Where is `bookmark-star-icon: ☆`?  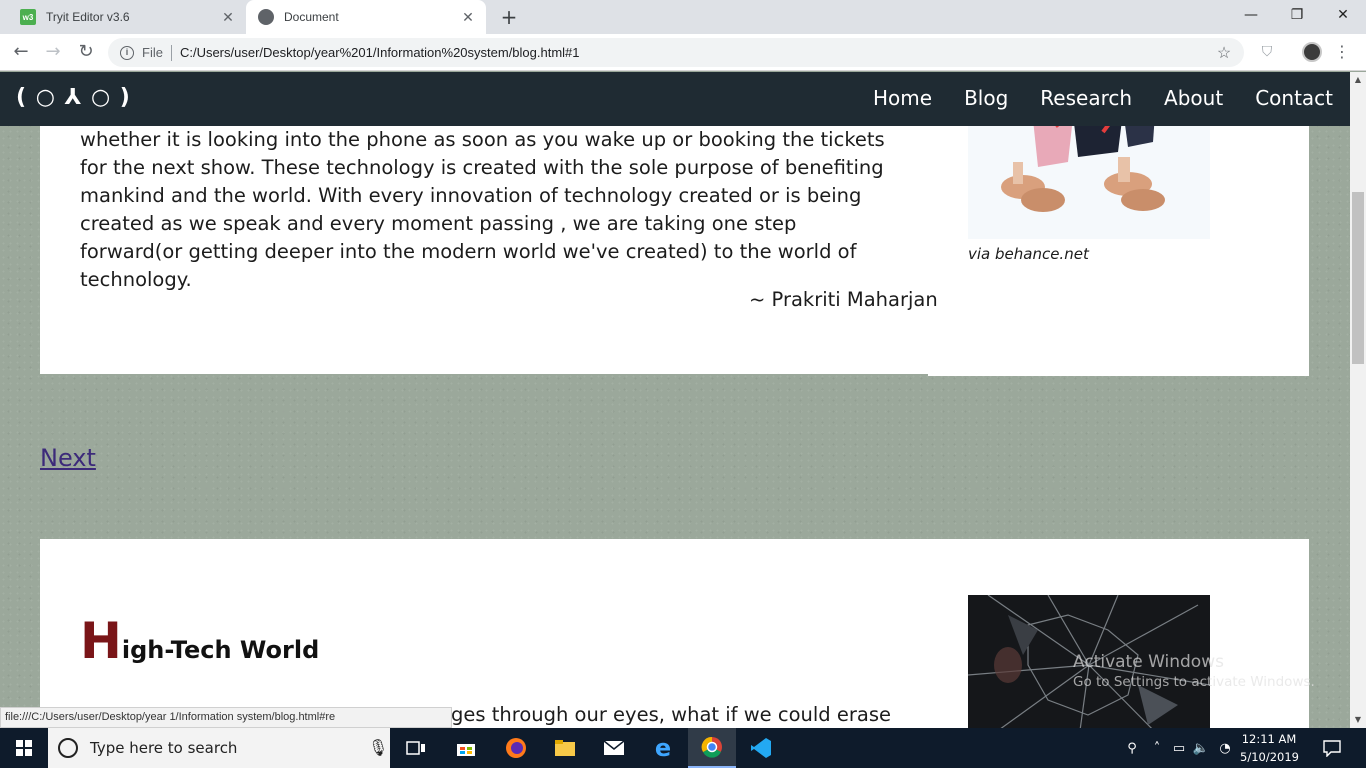 bookmark-star-icon: ☆ is located at coordinates (1224, 53).